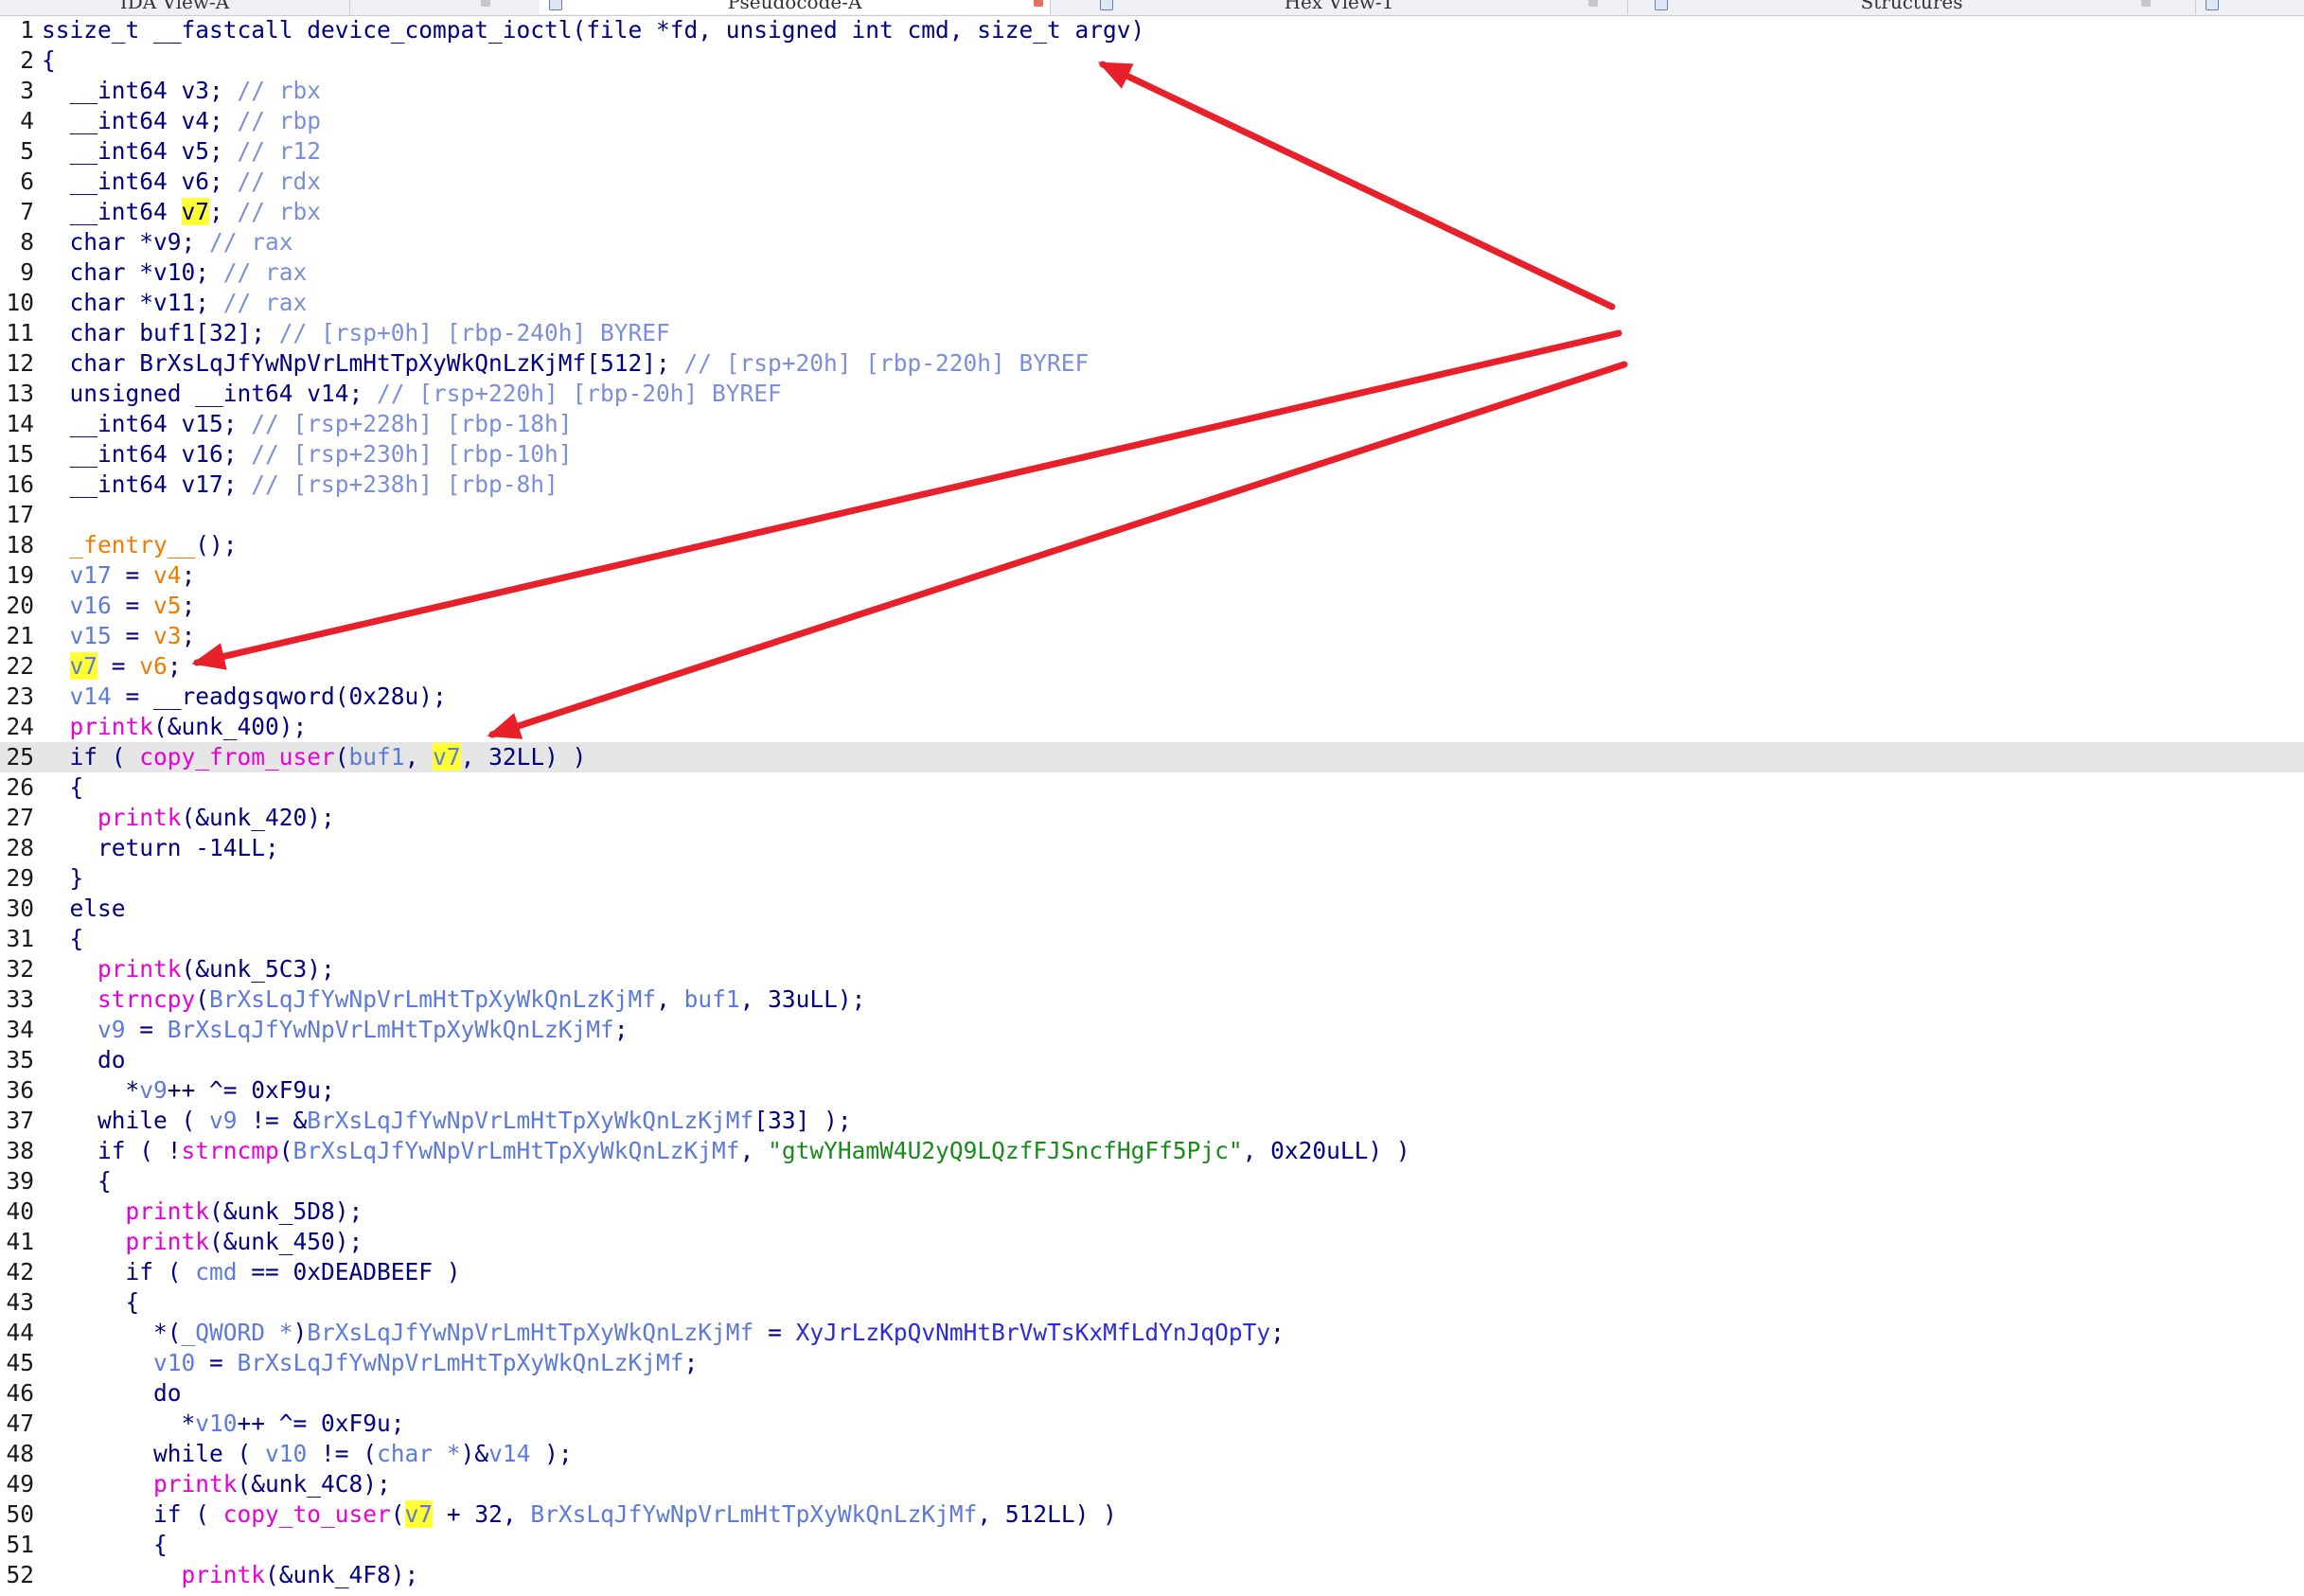 This screenshot has height=1596, width=2304. What do you see at coordinates (1152, 272) in the screenshot?
I see `code-line: 9 char *v10; // rax` at bounding box center [1152, 272].